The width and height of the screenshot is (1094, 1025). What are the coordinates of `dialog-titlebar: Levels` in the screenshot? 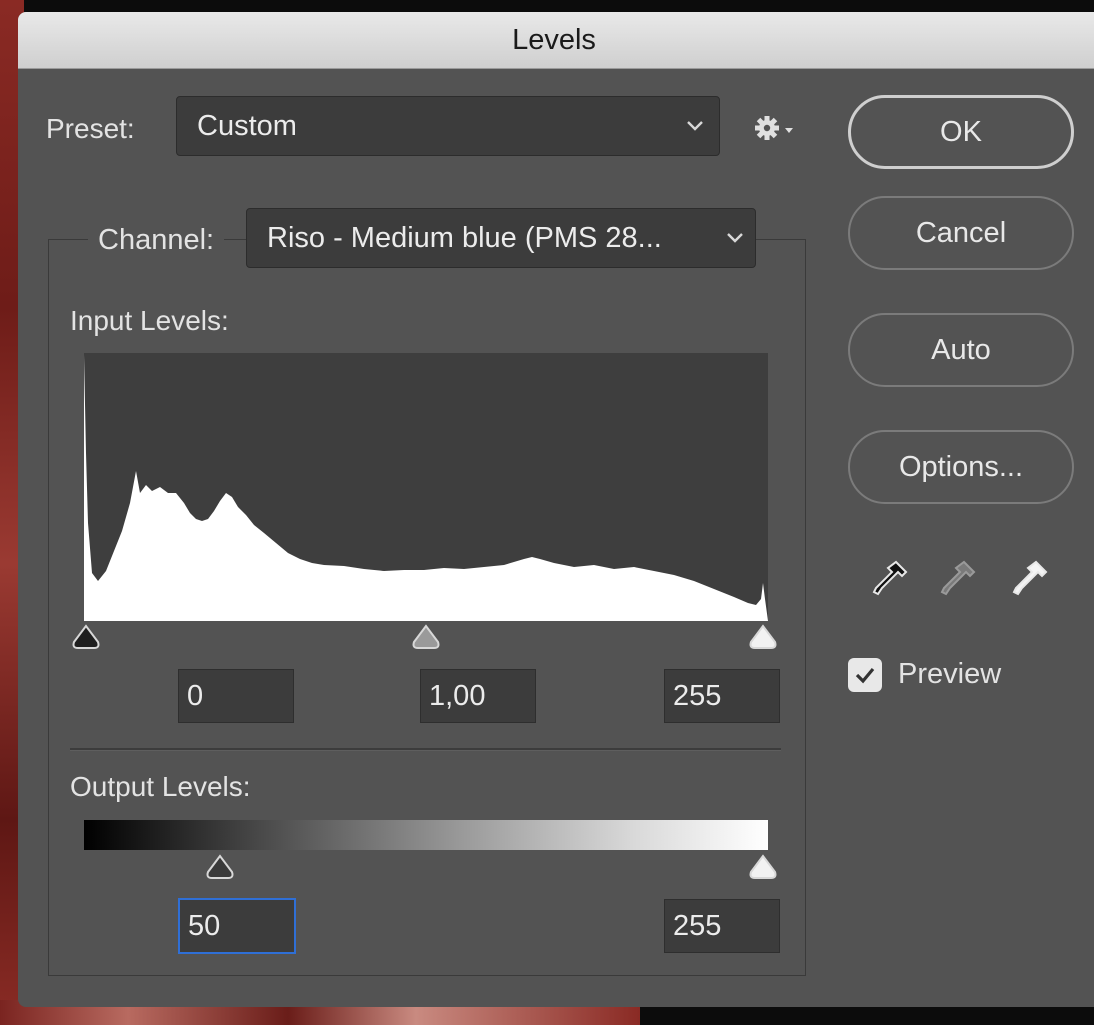 It's located at (556, 40).